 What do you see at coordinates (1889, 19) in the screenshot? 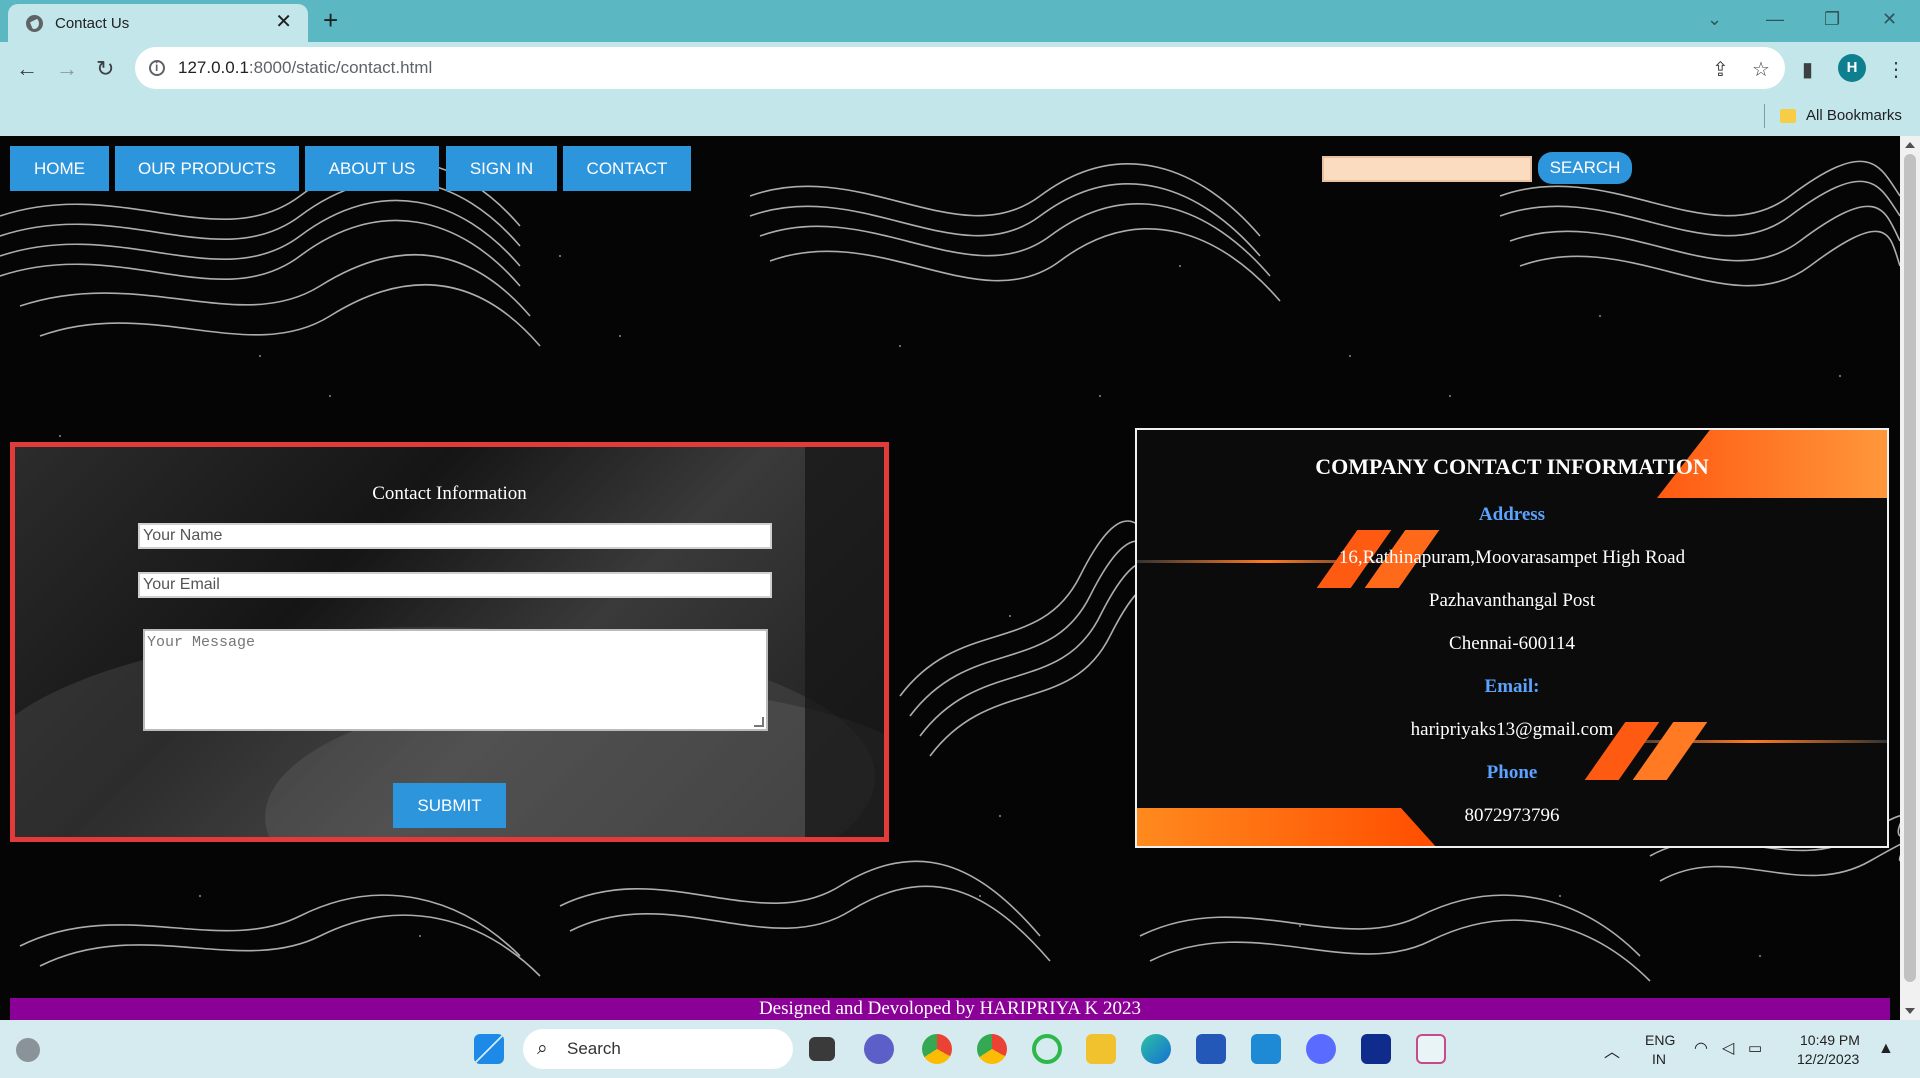
I see `window-close-icon: ✕` at bounding box center [1889, 19].